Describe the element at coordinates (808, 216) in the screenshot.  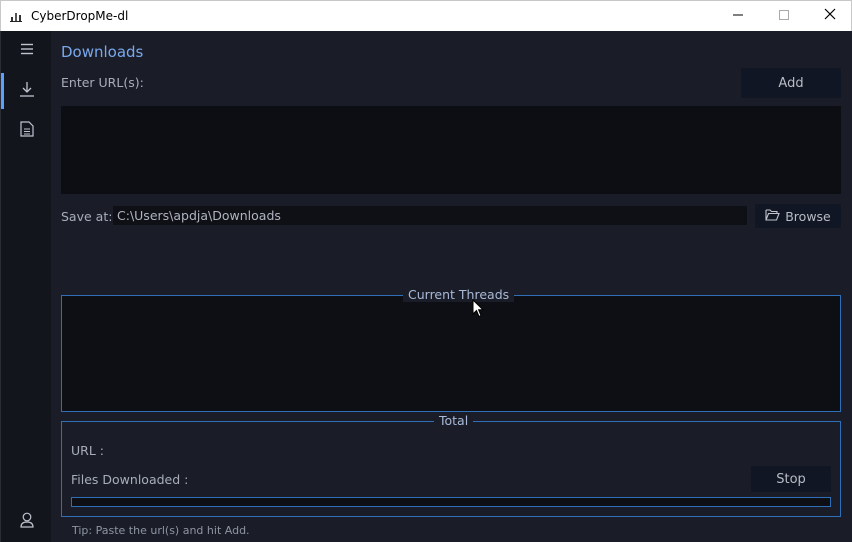
I see `browse-label: Browse` at that location.